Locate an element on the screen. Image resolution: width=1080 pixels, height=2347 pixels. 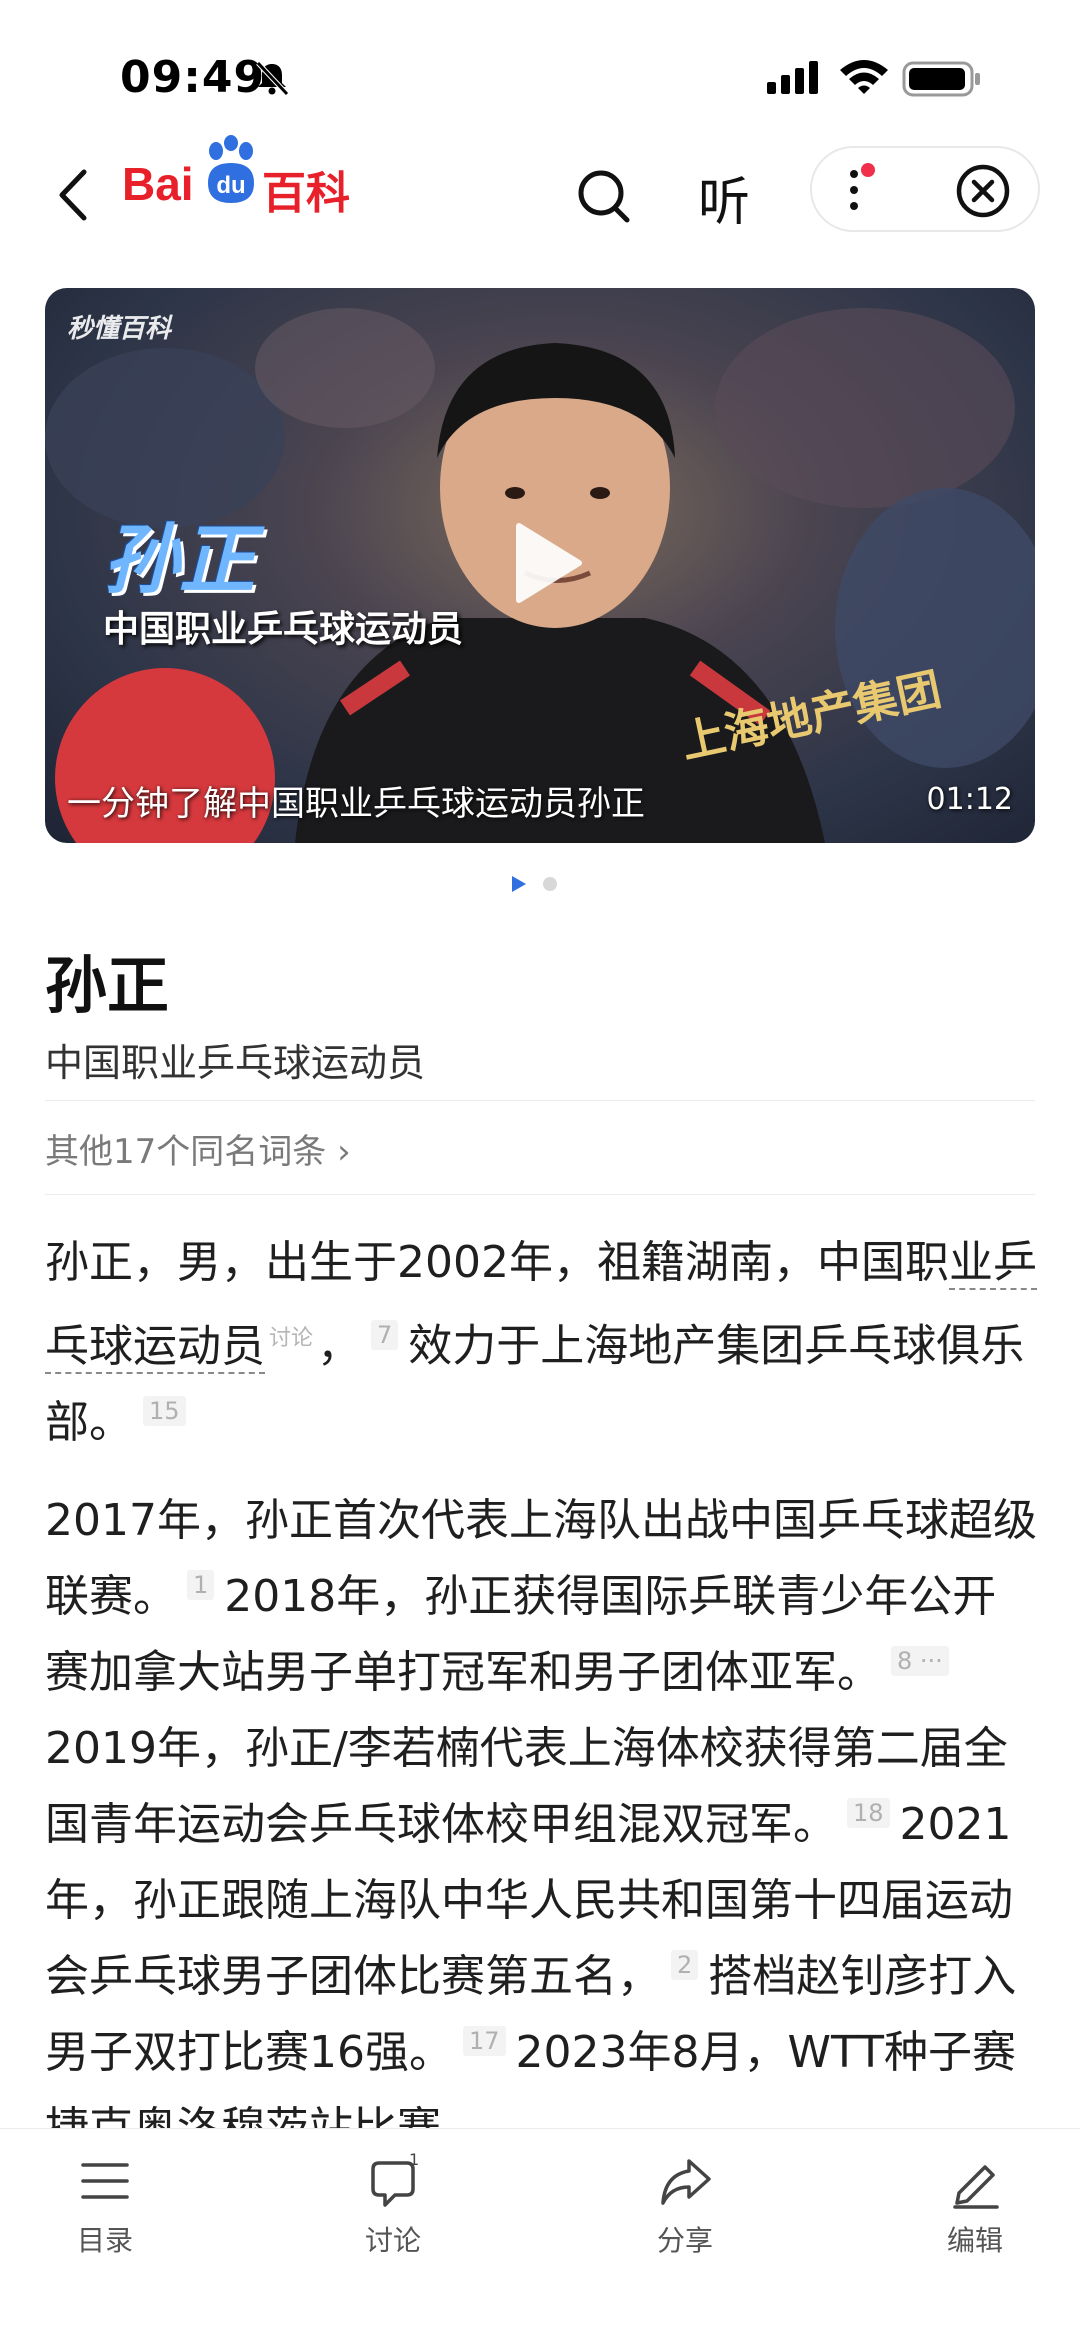
chevron-right-icon: › is located at coordinates (344, 1152).